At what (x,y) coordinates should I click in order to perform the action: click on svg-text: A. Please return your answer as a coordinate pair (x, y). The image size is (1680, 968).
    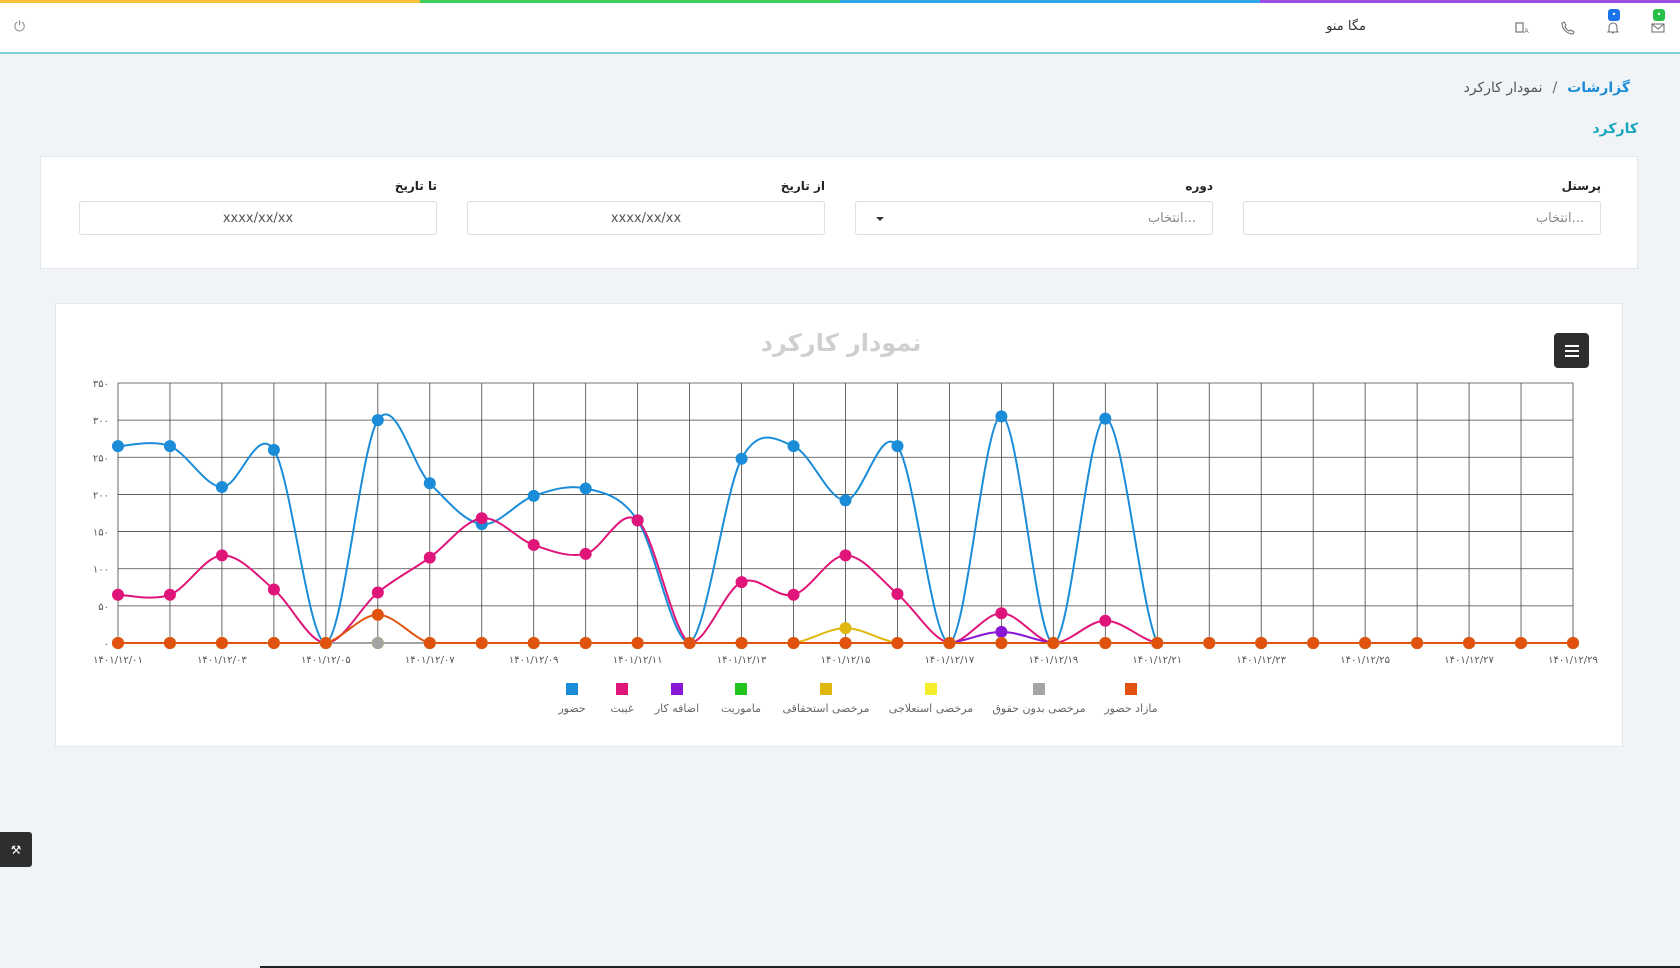
    Looking at the image, I should click on (1526, 31).